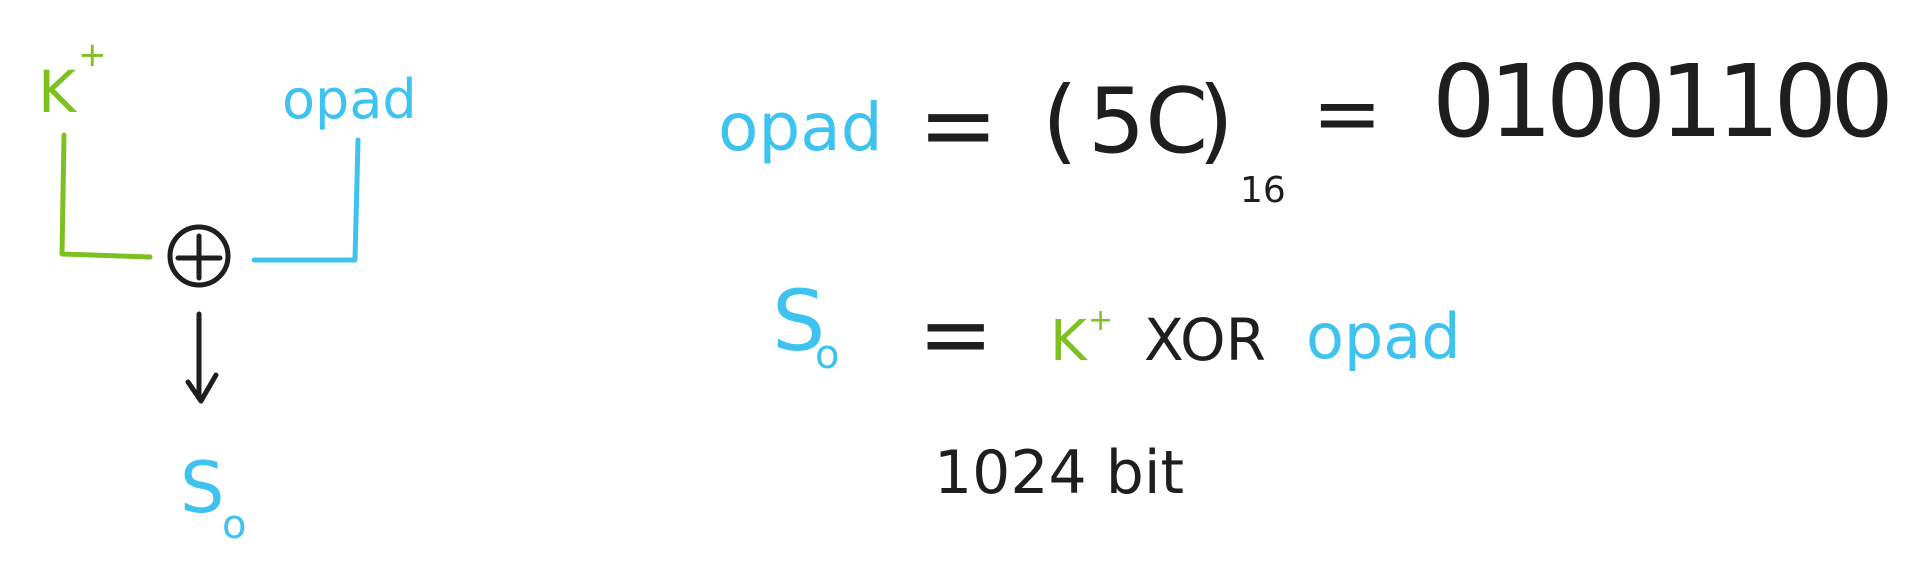 The image size is (1920, 576). Describe the element at coordinates (1205, 340) in the screenshot. I see `eq2-xor-operator: XOR` at that location.